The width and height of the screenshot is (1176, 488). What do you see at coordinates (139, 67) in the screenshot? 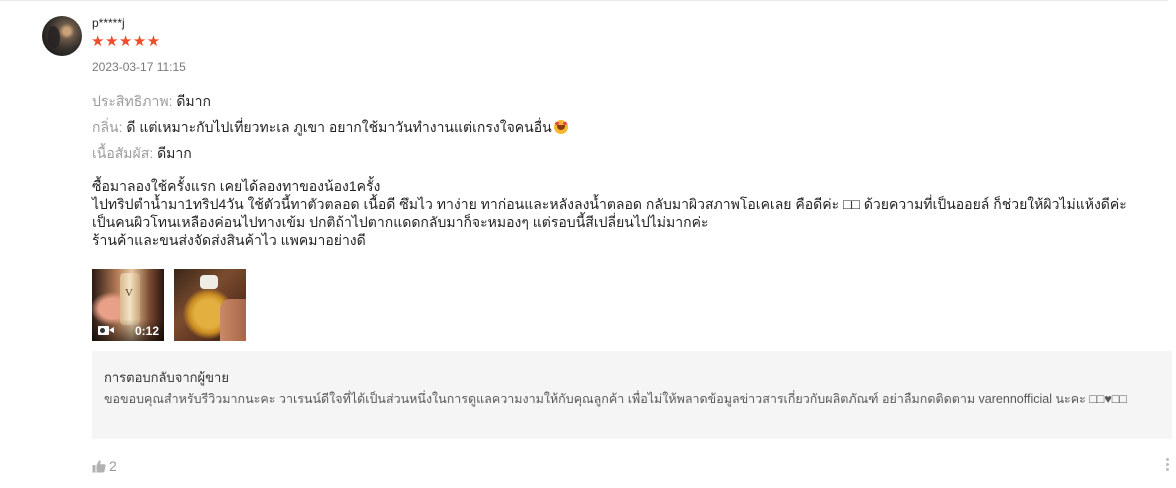
I see `review-datetime: 2023-03-17 11:15` at bounding box center [139, 67].